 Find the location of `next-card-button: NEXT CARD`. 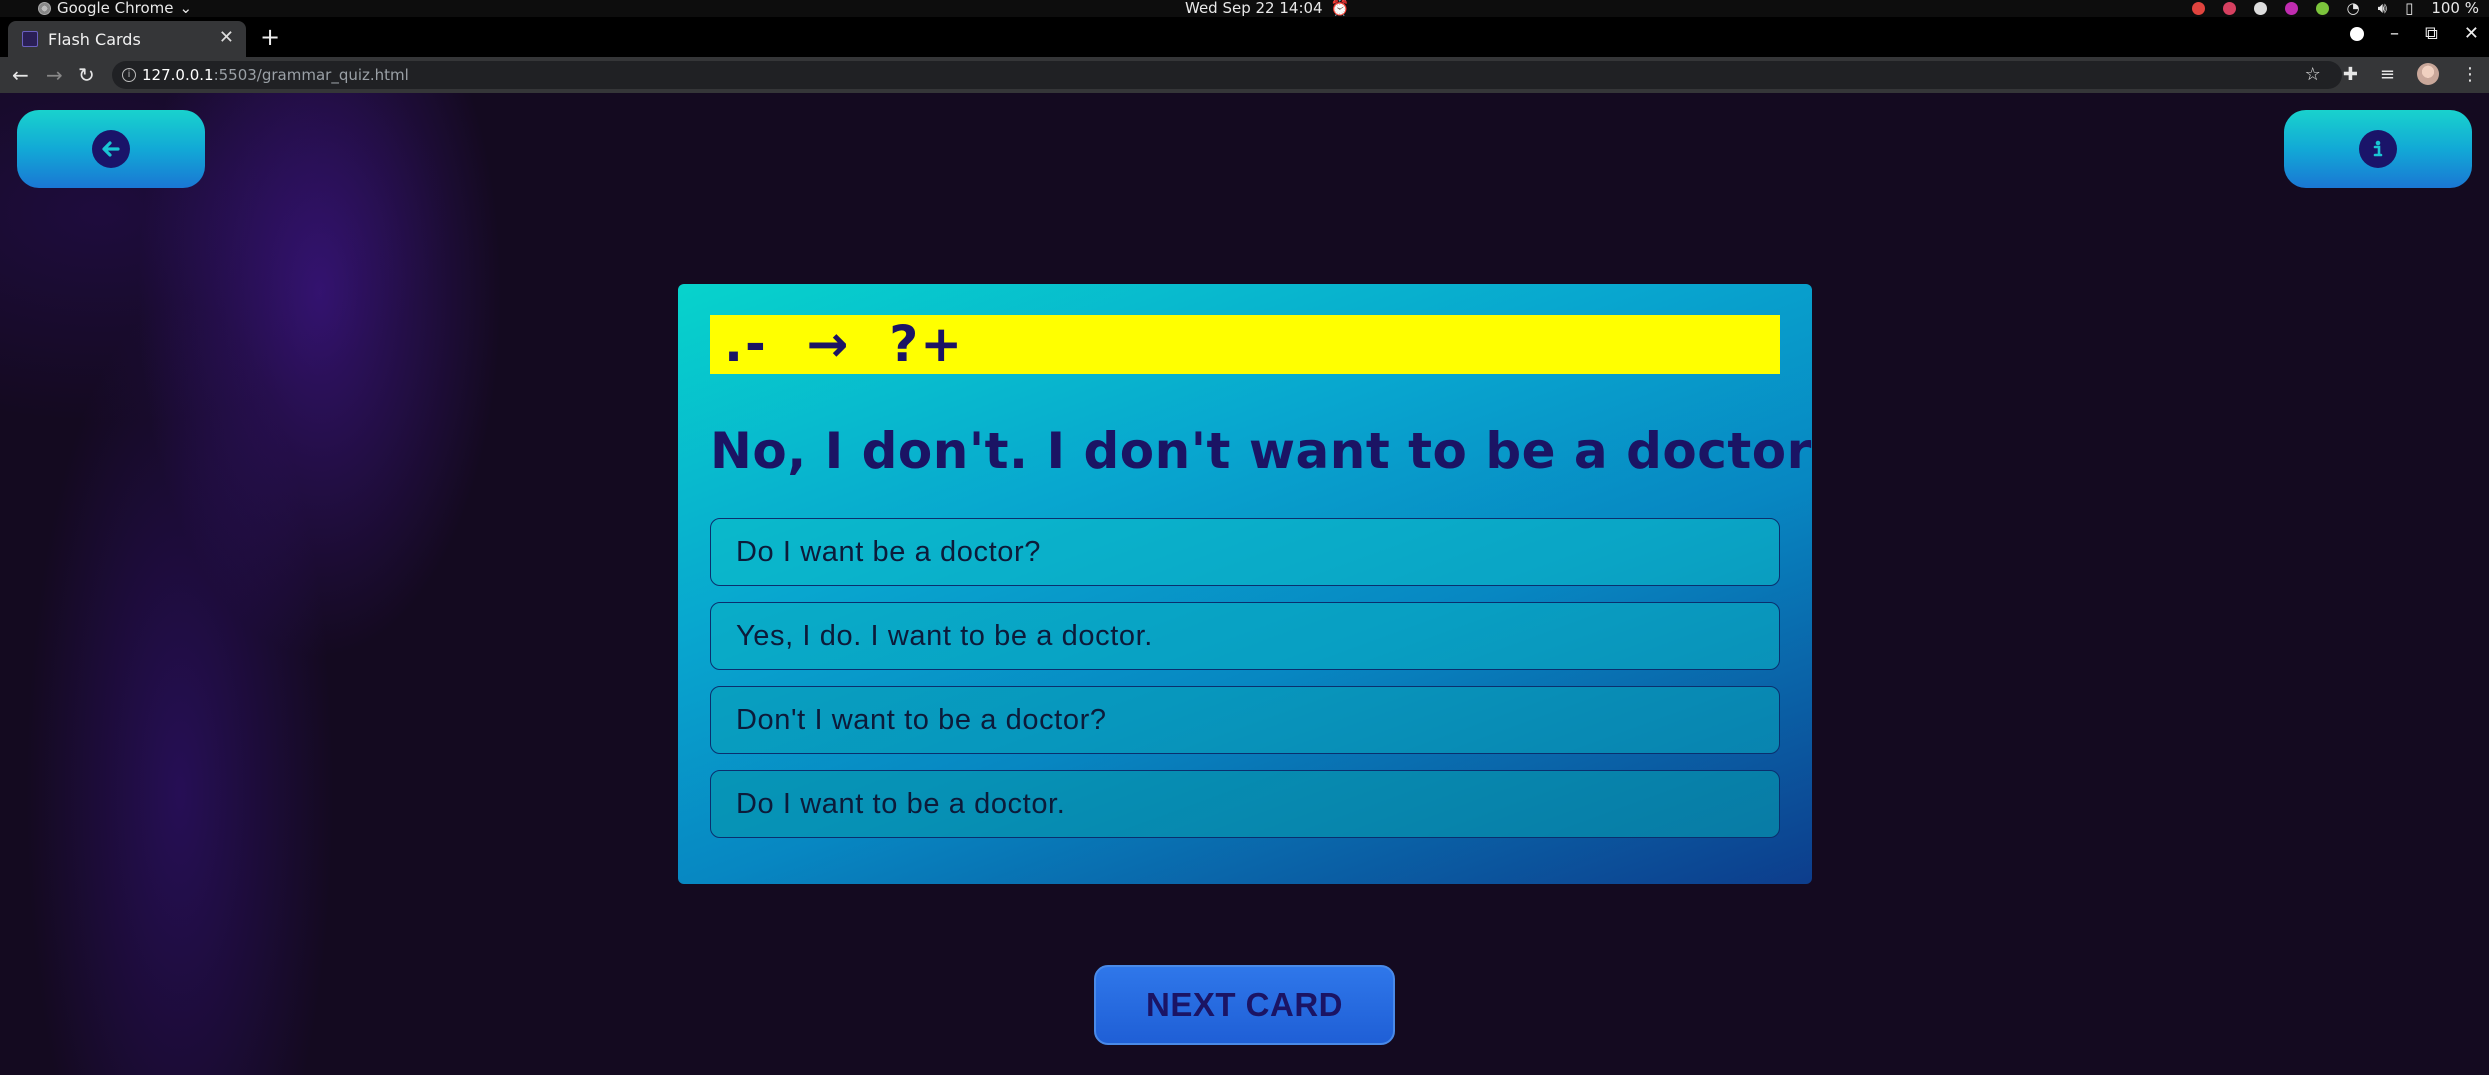

next-card-button: NEXT CARD is located at coordinates (1244, 1005).